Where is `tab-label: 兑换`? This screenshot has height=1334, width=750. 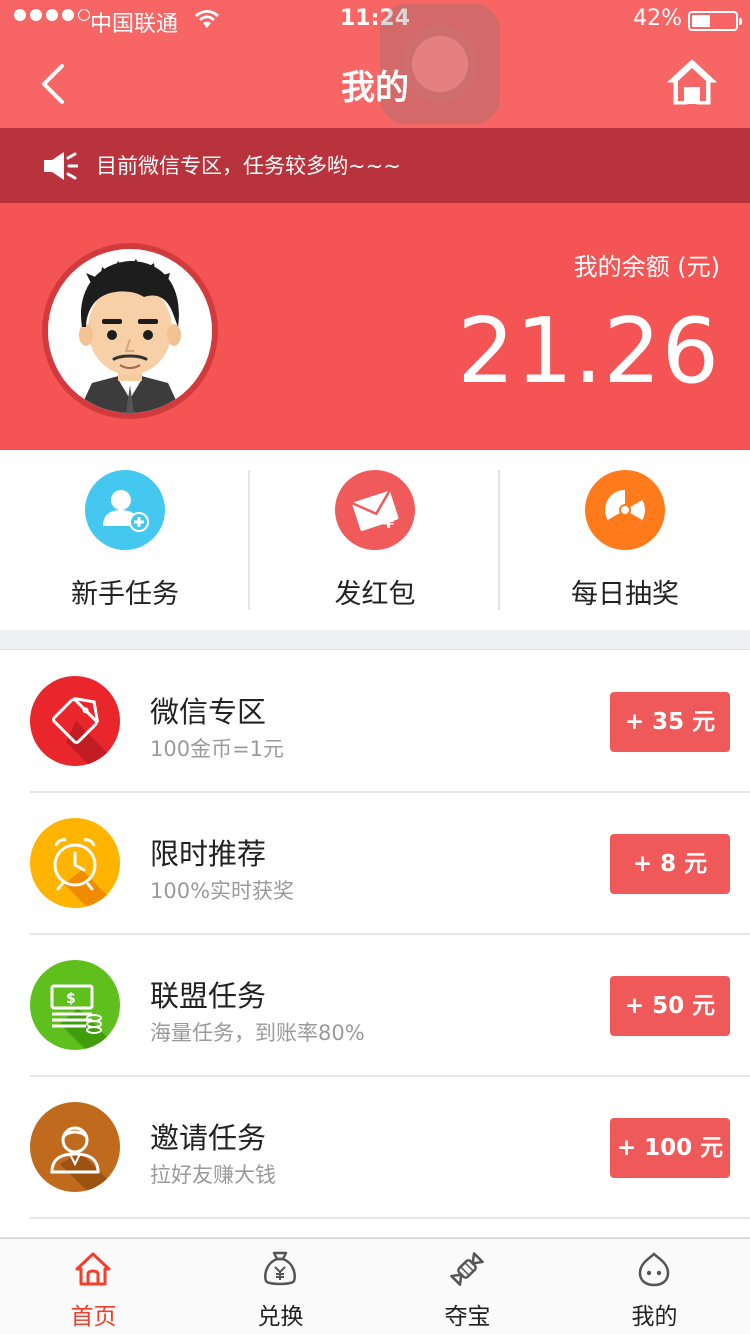
tab-label: 兑换 is located at coordinates (280, 1317).